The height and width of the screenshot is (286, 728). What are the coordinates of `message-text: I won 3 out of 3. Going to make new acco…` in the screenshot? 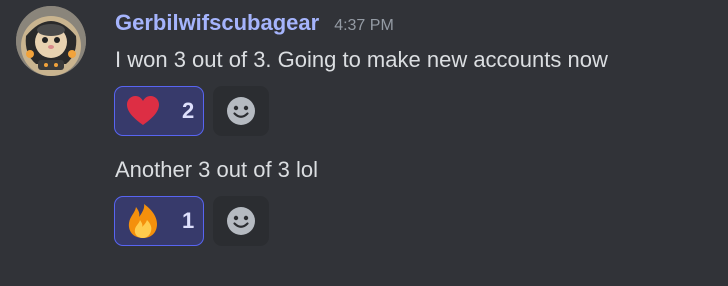 It's located at (361, 59).